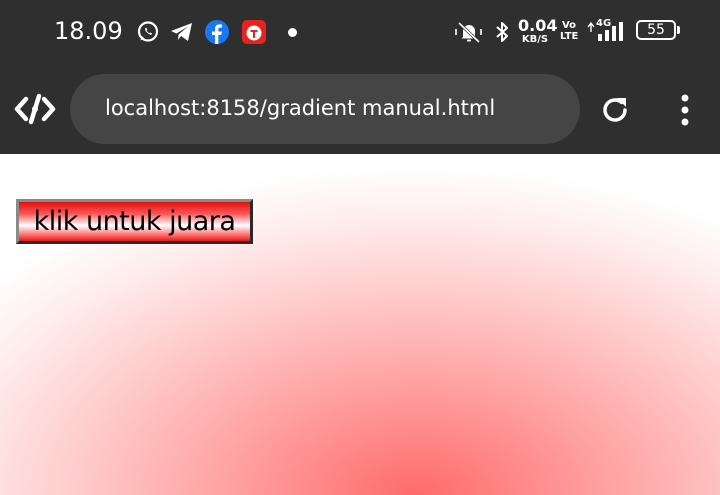  Describe the element at coordinates (607, 31) in the screenshot. I see `signal-icon: 4G` at that location.